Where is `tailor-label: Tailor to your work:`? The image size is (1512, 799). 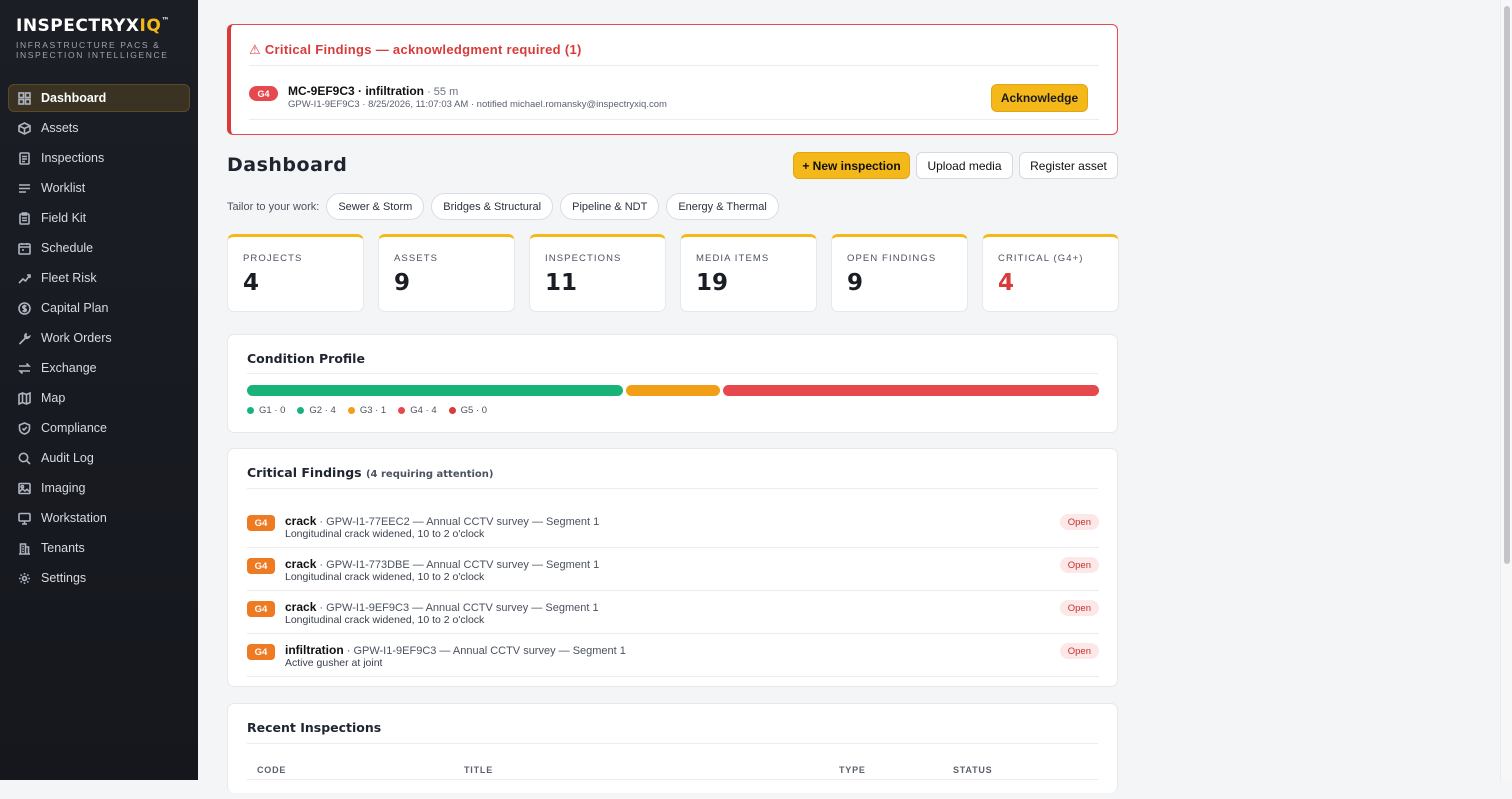 tailor-label: Tailor to your work: is located at coordinates (273, 206).